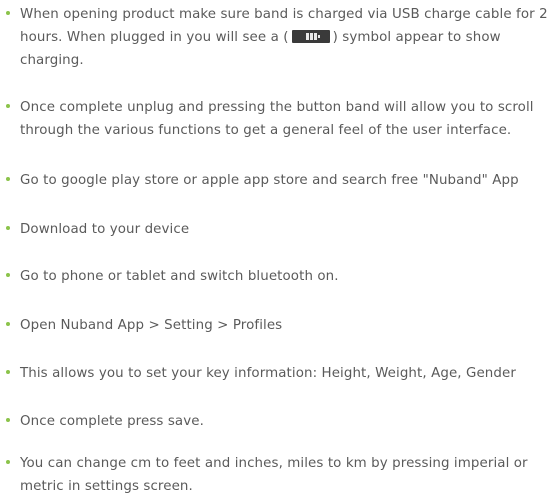 The height and width of the screenshot is (500, 557). Describe the element at coordinates (280, 229) in the screenshot. I see `list-item: Download to your device` at that location.